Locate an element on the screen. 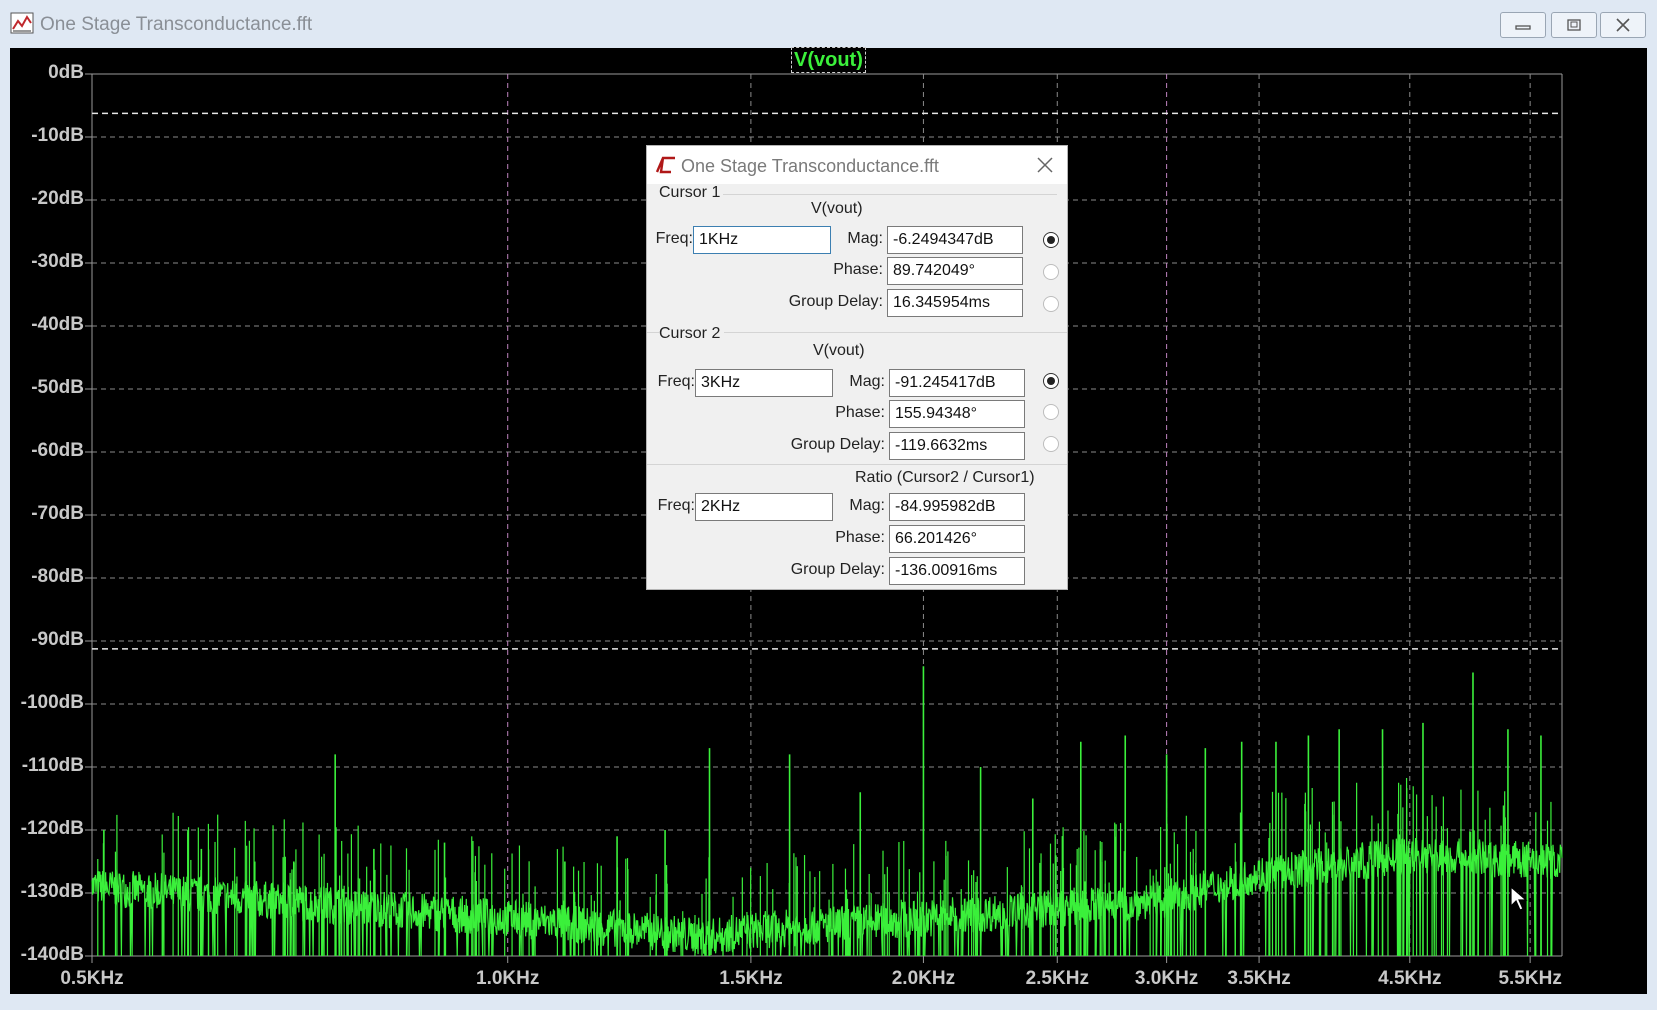 This screenshot has width=1657, height=1010. y-tick-label: -80dB is located at coordinates (57, 576).